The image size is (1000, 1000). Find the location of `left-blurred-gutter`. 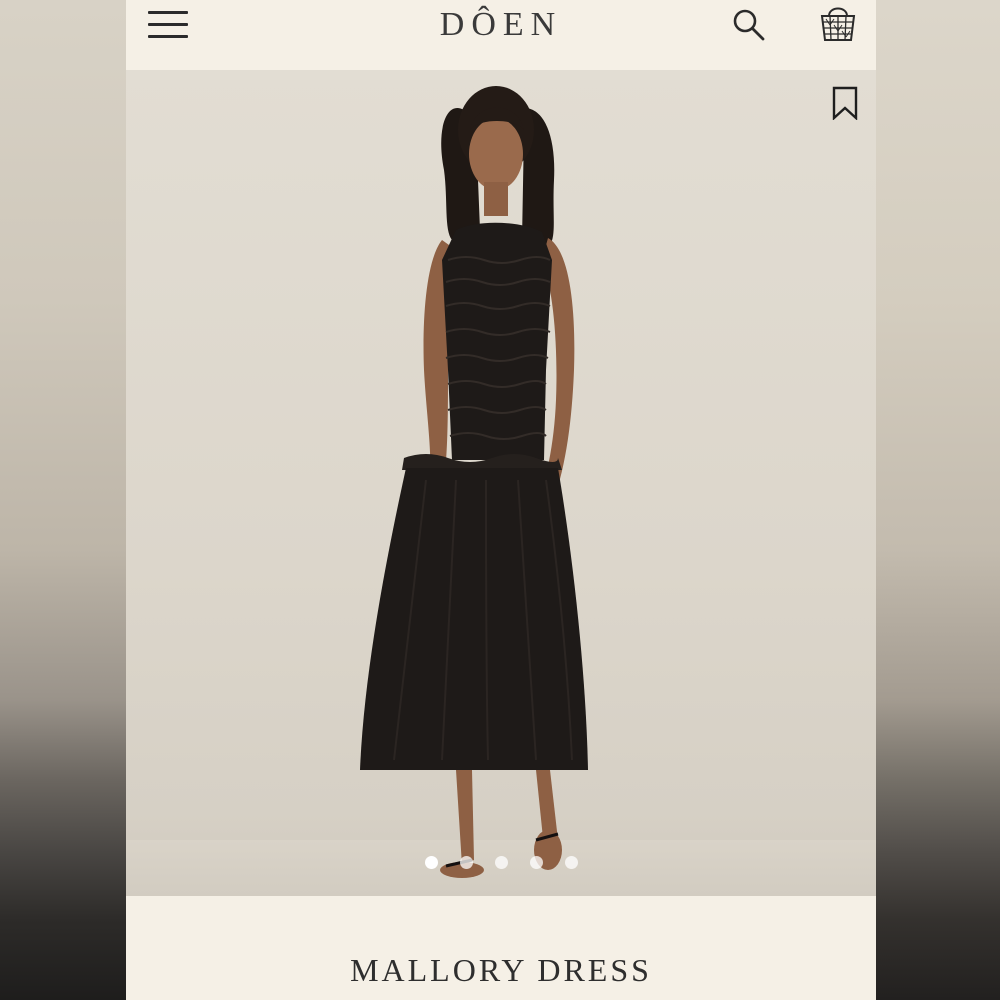

left-blurred-gutter is located at coordinates (63, 500).